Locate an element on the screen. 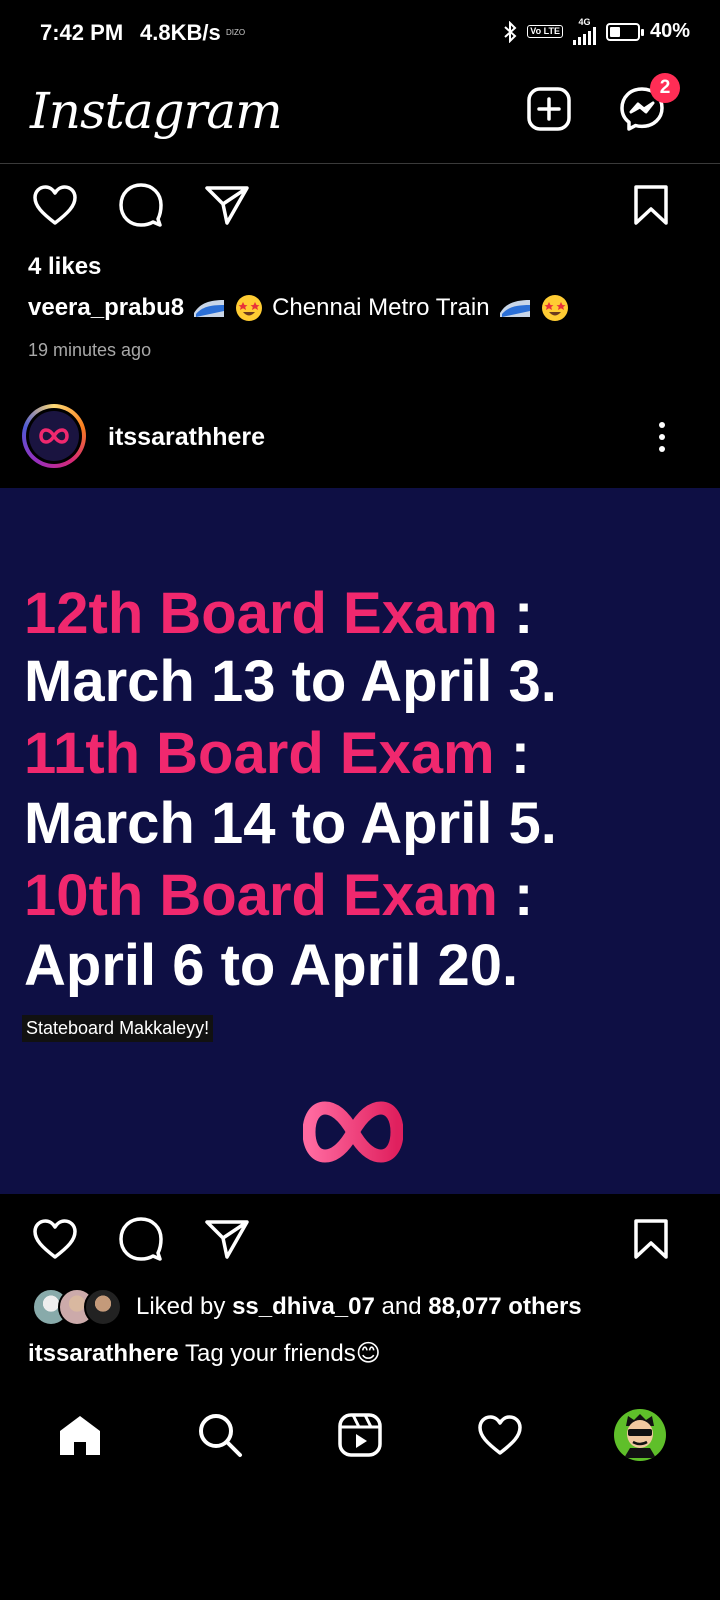  nav-reels is located at coordinates (360, 1435).